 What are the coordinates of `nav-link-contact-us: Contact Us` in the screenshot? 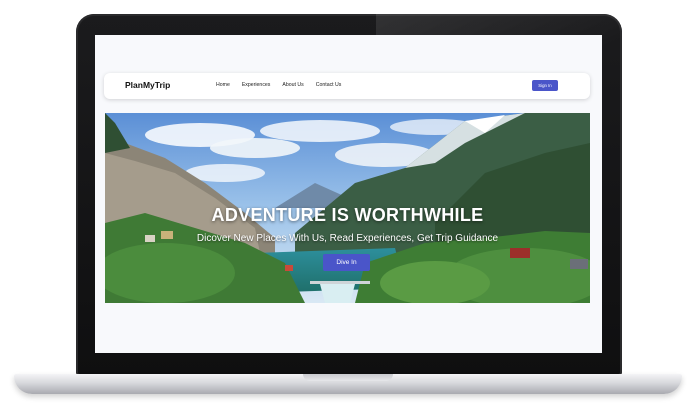 It's located at (329, 85).